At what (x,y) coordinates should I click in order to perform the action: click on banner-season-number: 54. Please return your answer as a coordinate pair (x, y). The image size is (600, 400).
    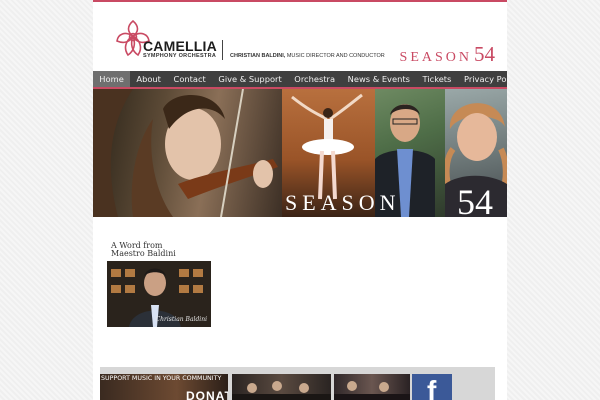
    Looking at the image, I should click on (475, 199).